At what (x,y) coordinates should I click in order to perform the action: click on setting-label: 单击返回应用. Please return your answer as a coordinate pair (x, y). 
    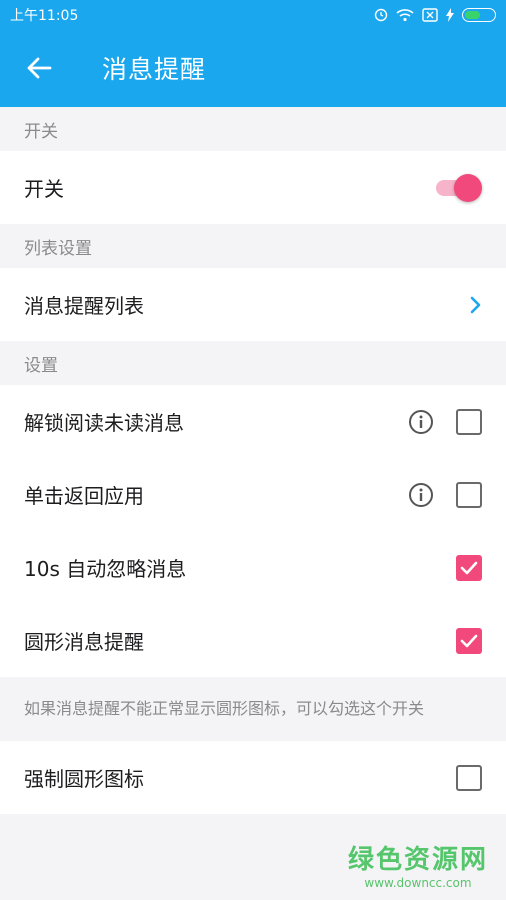
    Looking at the image, I should click on (84, 496).